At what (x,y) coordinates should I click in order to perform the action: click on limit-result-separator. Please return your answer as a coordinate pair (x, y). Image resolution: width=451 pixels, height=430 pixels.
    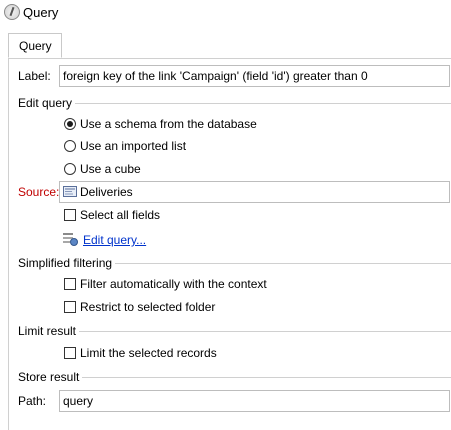
    Looking at the image, I should click on (234, 331).